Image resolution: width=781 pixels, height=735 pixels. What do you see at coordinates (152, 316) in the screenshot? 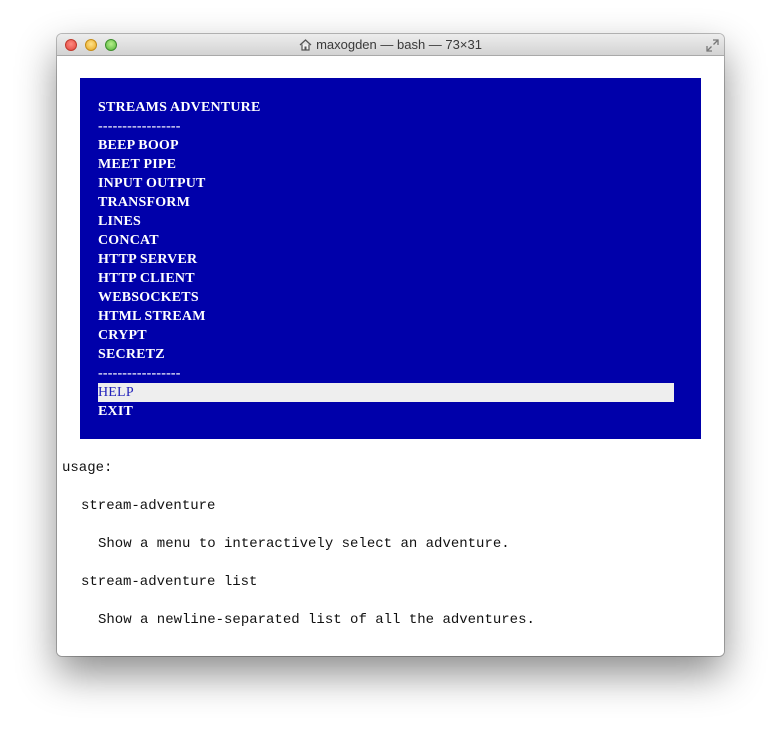
I see `menu-item-html-stream: HTML STREAM` at bounding box center [152, 316].